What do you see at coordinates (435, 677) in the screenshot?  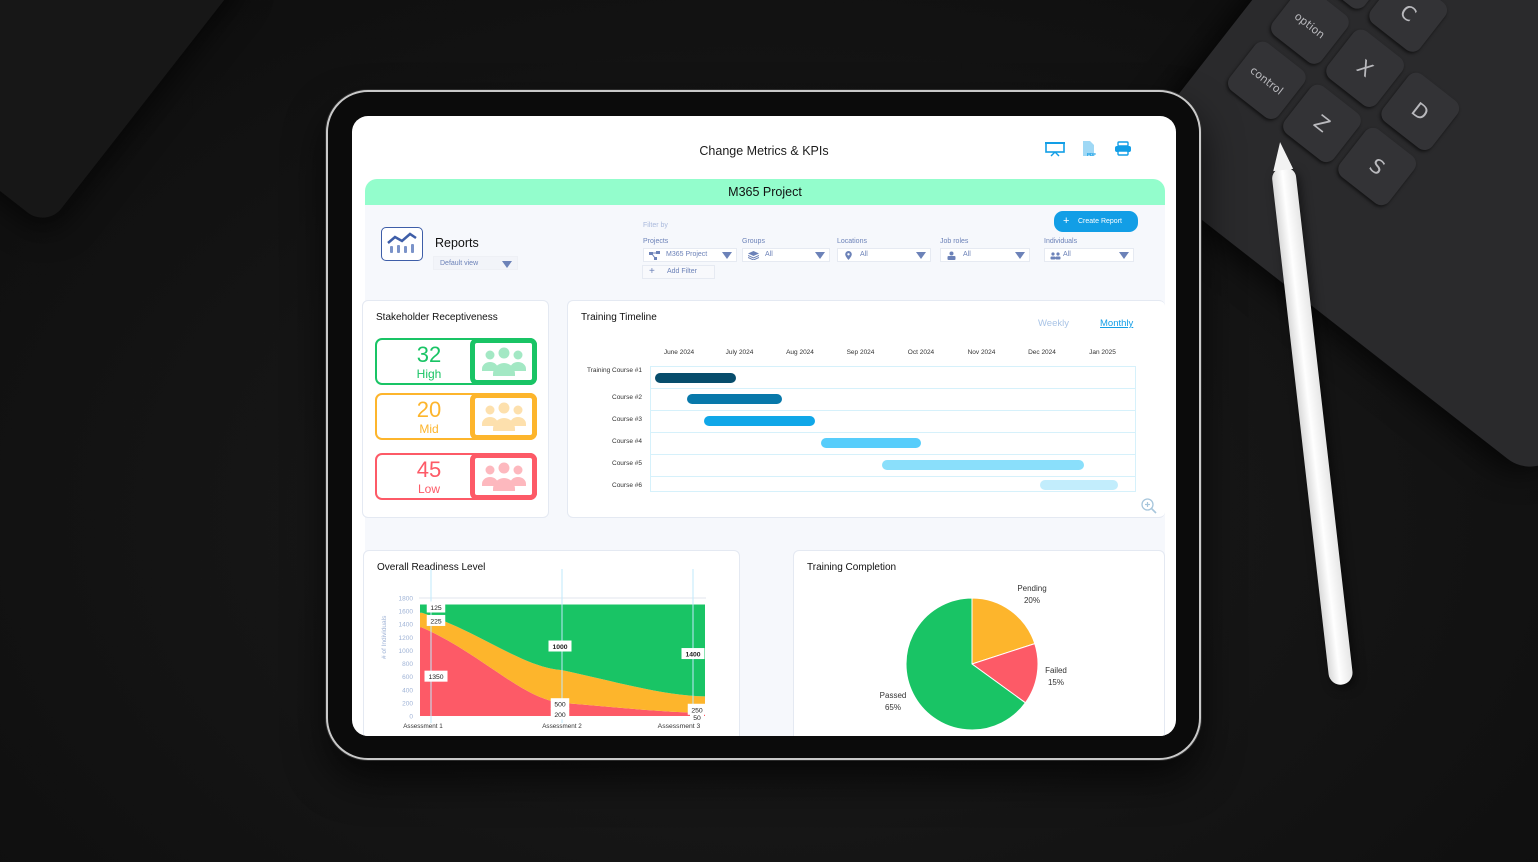 I see `data-label: 1350` at bounding box center [435, 677].